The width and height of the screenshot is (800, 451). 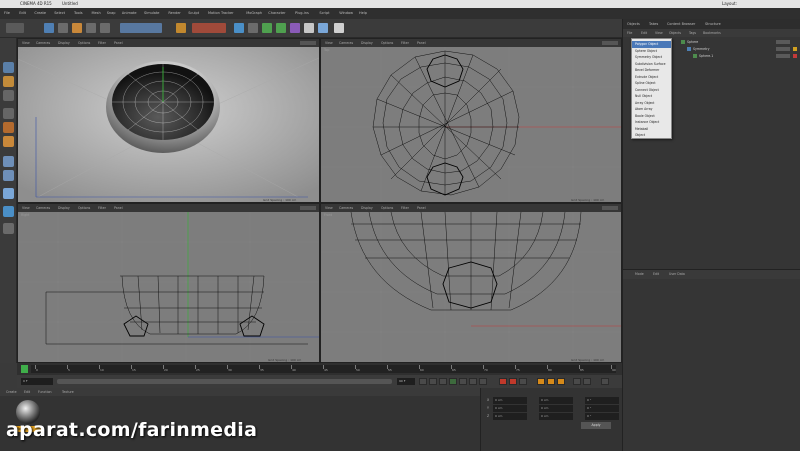 What do you see at coordinates (453, 381) in the screenshot?
I see `play-icon` at bounding box center [453, 381].